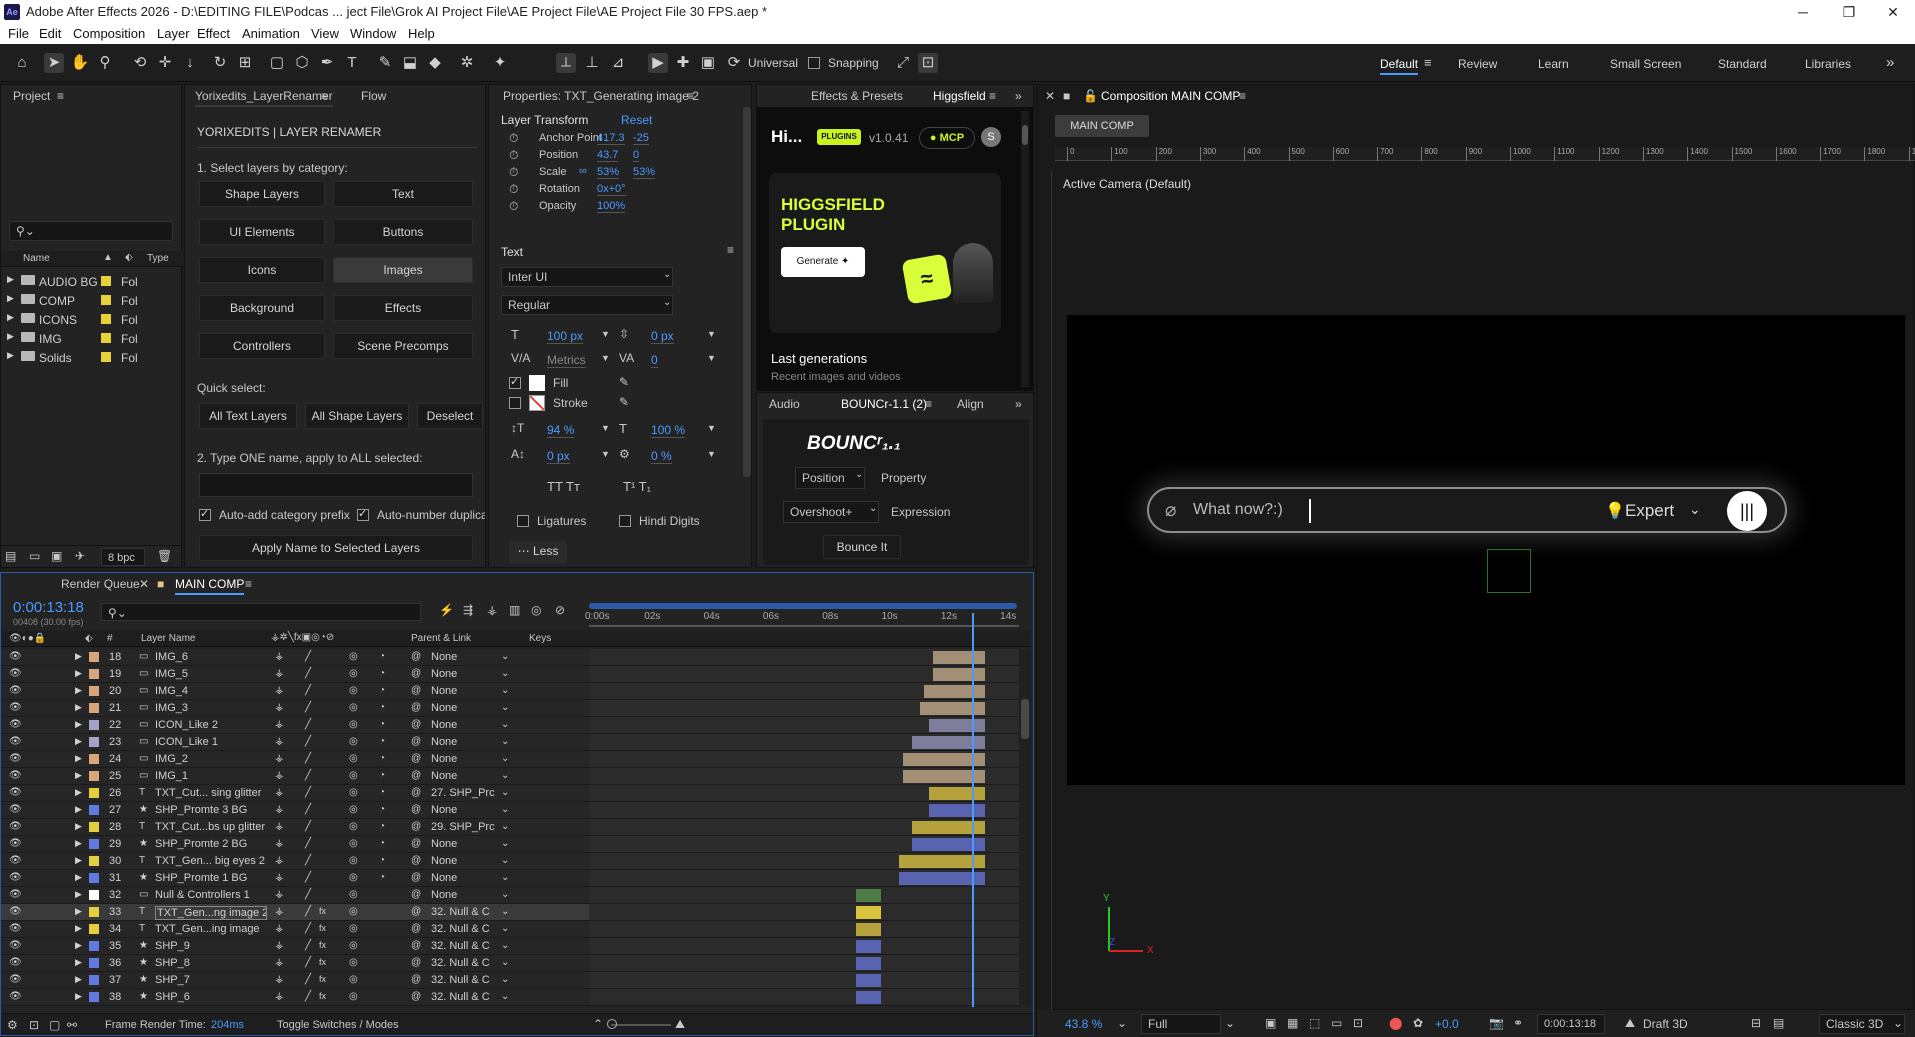  What do you see at coordinates (1025, 828) in the screenshot?
I see `timeline-scrollbar` at bounding box center [1025, 828].